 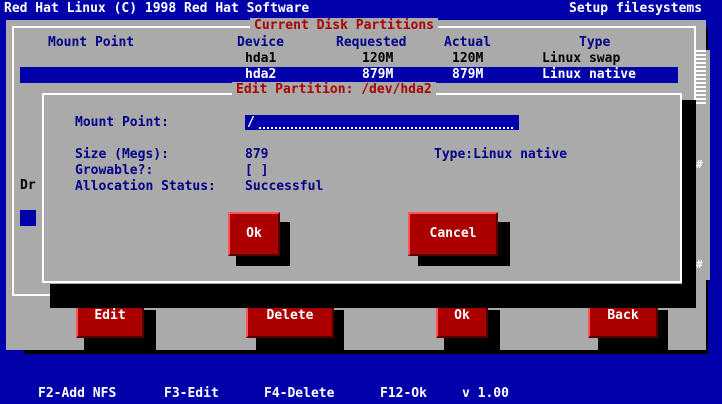 What do you see at coordinates (349, 75) in the screenshot?
I see `partition-row-hda2: hda2 879M 879M Linux native` at bounding box center [349, 75].